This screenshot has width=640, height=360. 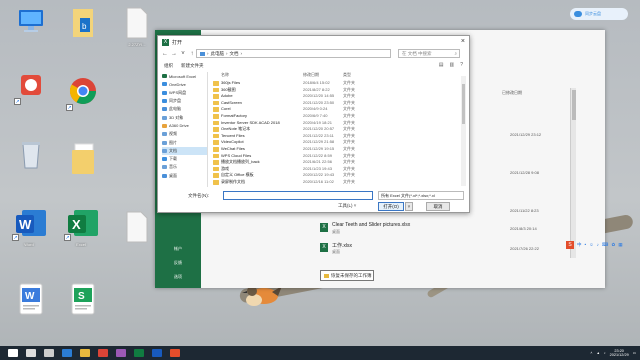 I want to click on clock: 23:20 2021/12/29, so click(x=619, y=353).